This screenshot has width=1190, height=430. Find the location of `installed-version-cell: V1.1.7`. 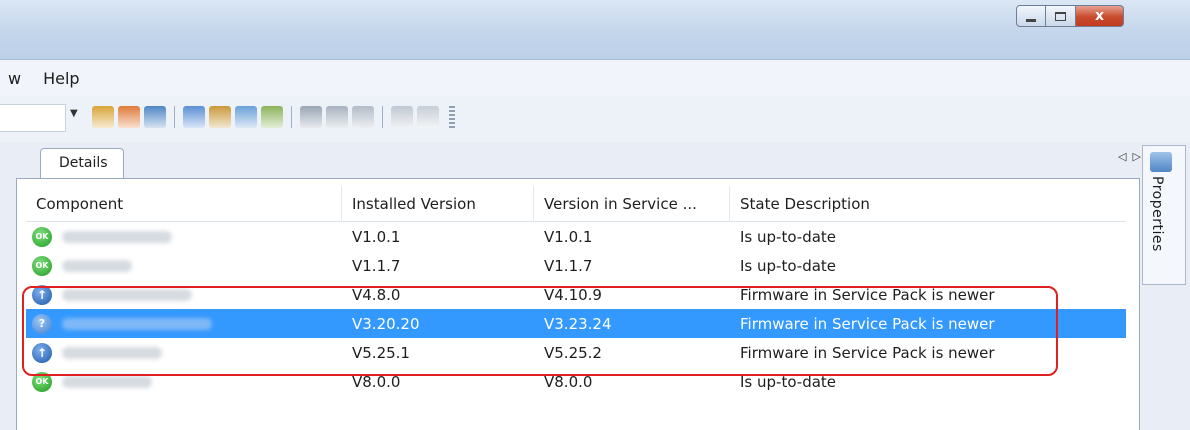

installed-version-cell: V1.1.7 is located at coordinates (376, 265).